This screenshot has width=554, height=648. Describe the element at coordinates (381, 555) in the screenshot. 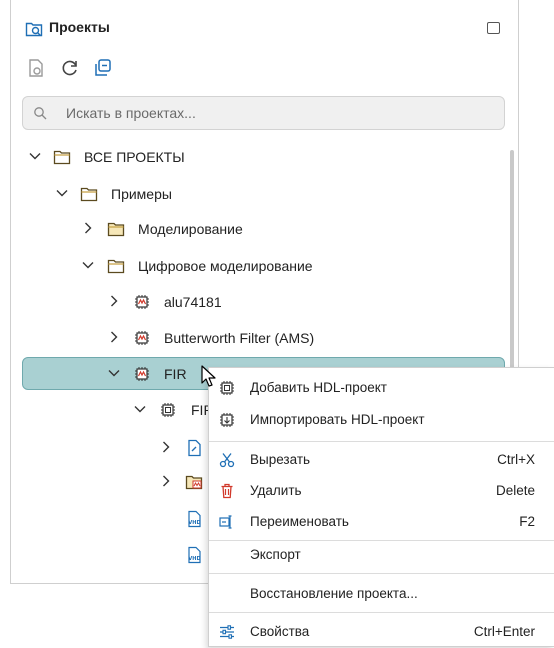

I see `menu-item-export: Экспорт ›` at that location.